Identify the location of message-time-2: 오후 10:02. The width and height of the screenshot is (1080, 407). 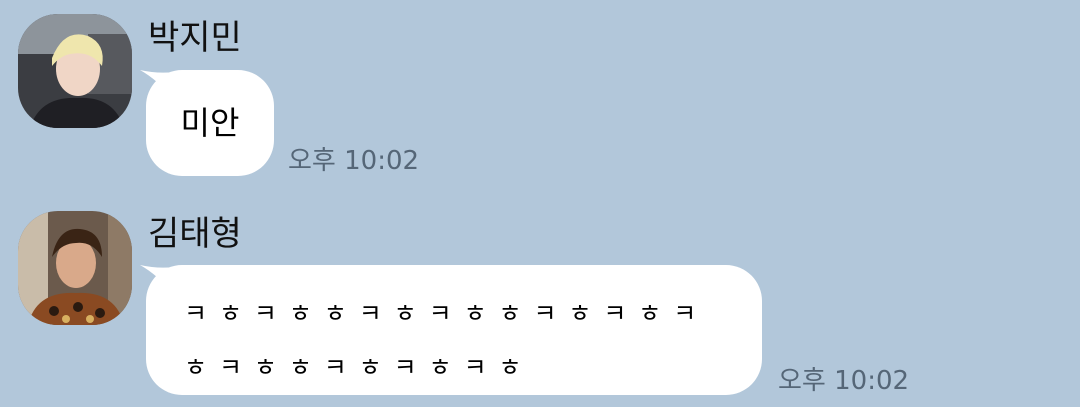
(844, 381).